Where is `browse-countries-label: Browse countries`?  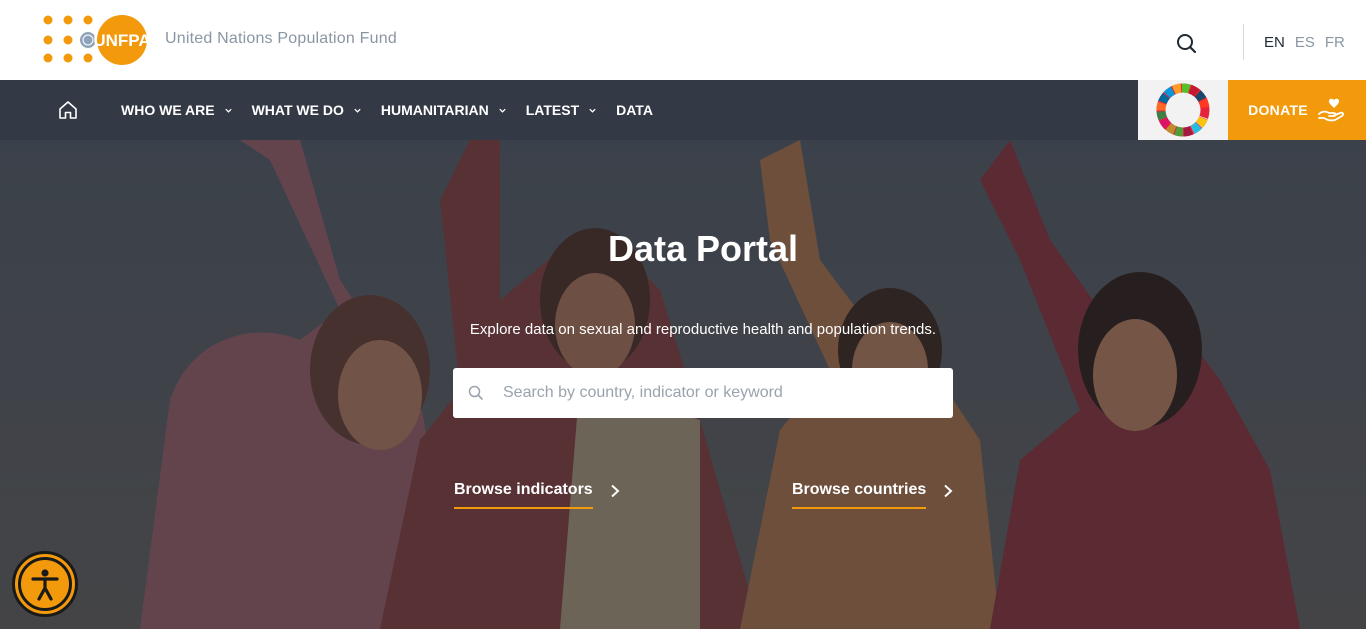 browse-countries-label: Browse countries is located at coordinates (859, 495).